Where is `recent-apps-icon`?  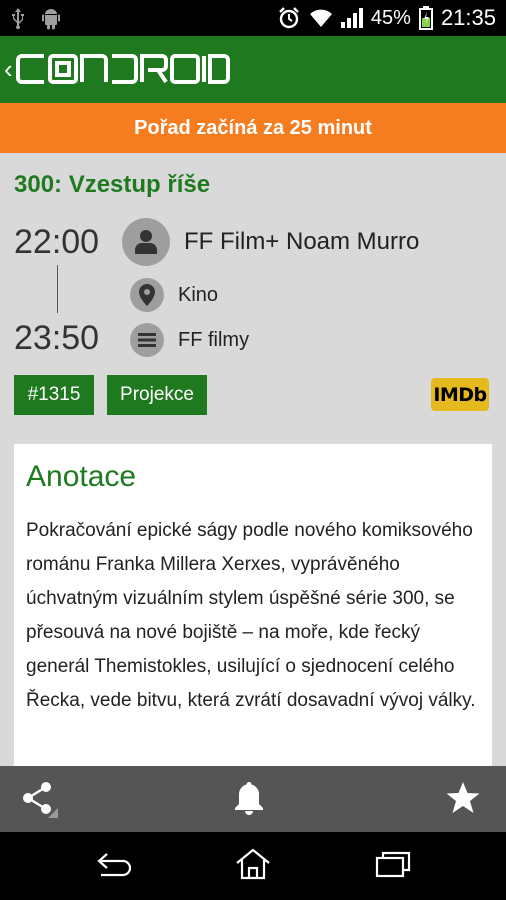 recent-apps-icon is located at coordinates (393, 866).